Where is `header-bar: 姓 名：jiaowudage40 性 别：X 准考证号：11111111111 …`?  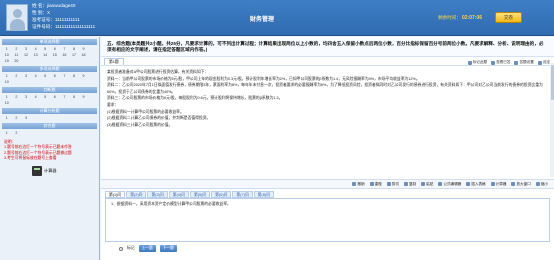 header-bar: 姓 名：jiaowudage40 性 别：X 准考证号：11111111111 … is located at coordinates (277, 18).